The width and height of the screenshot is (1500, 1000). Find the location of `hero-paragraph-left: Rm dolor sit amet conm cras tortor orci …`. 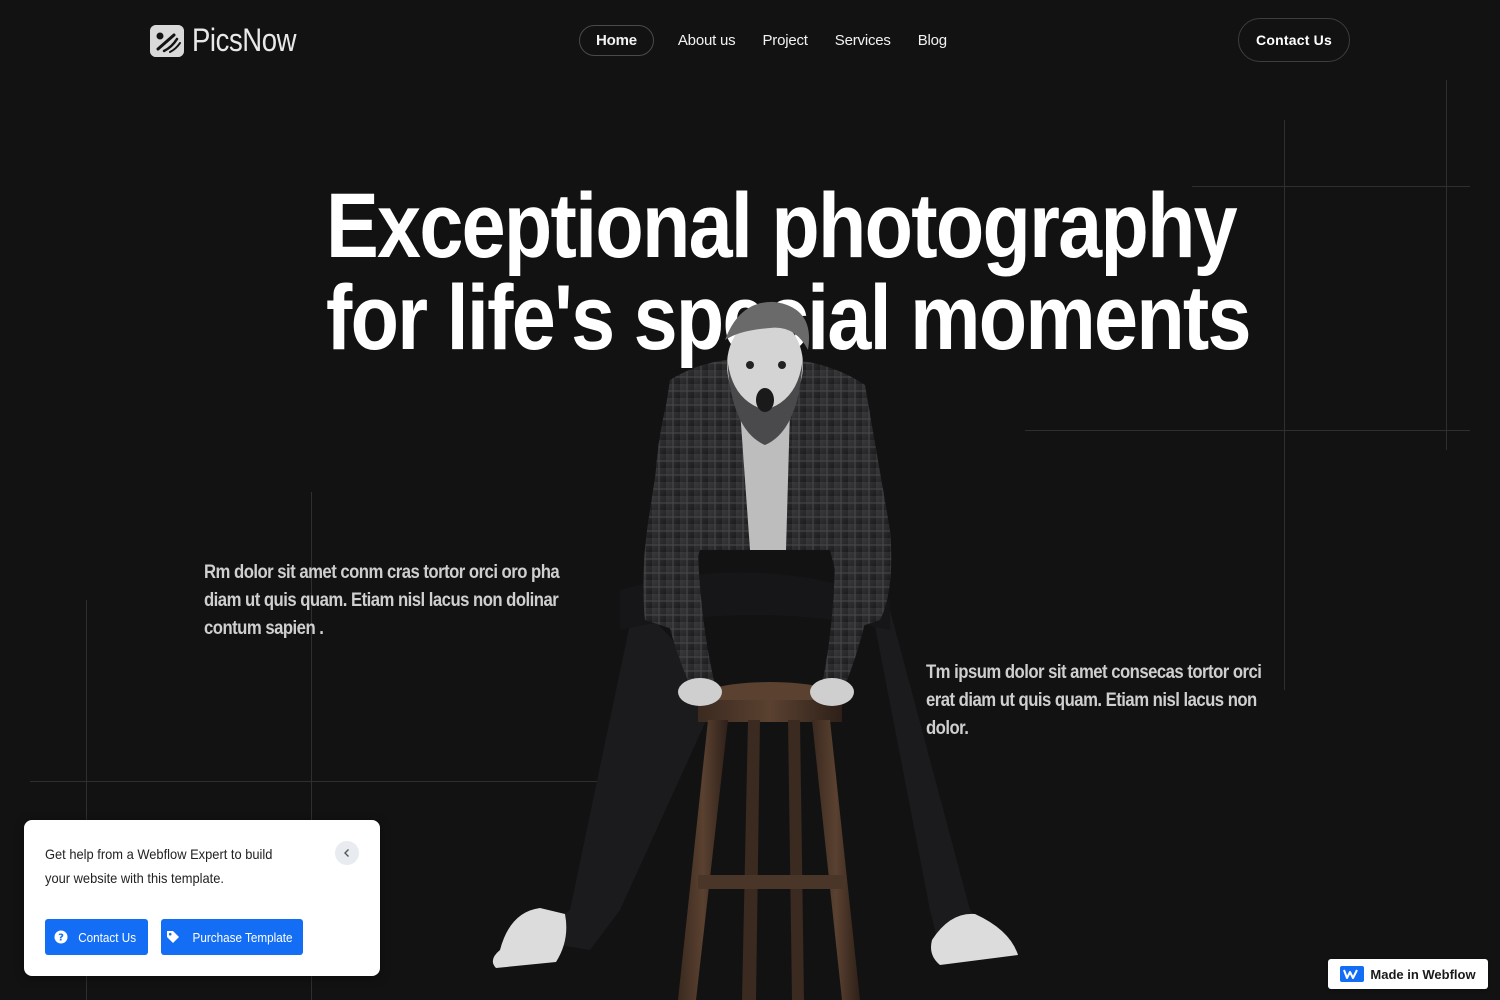

hero-paragraph-left: Rm dolor sit amet conm cras tortor orci … is located at coordinates (382, 600).